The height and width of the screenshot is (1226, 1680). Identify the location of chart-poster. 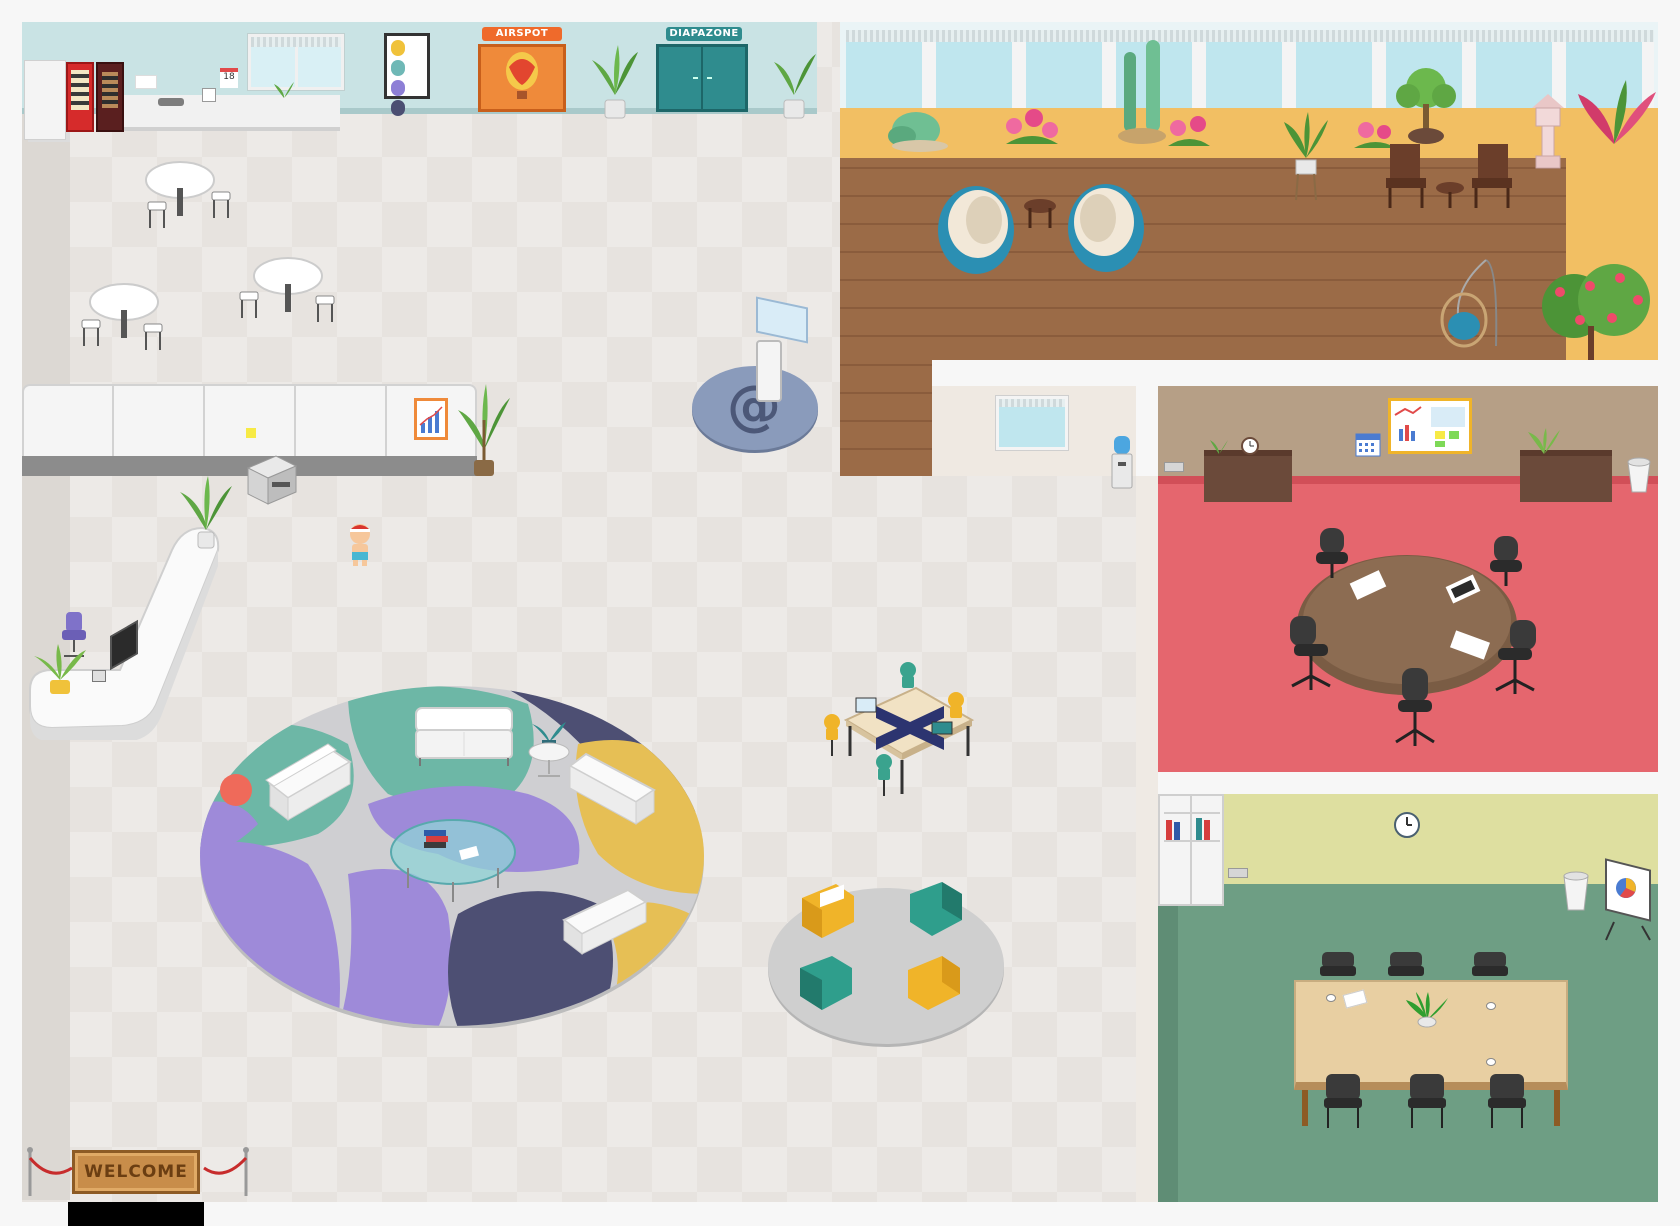
(431, 419).